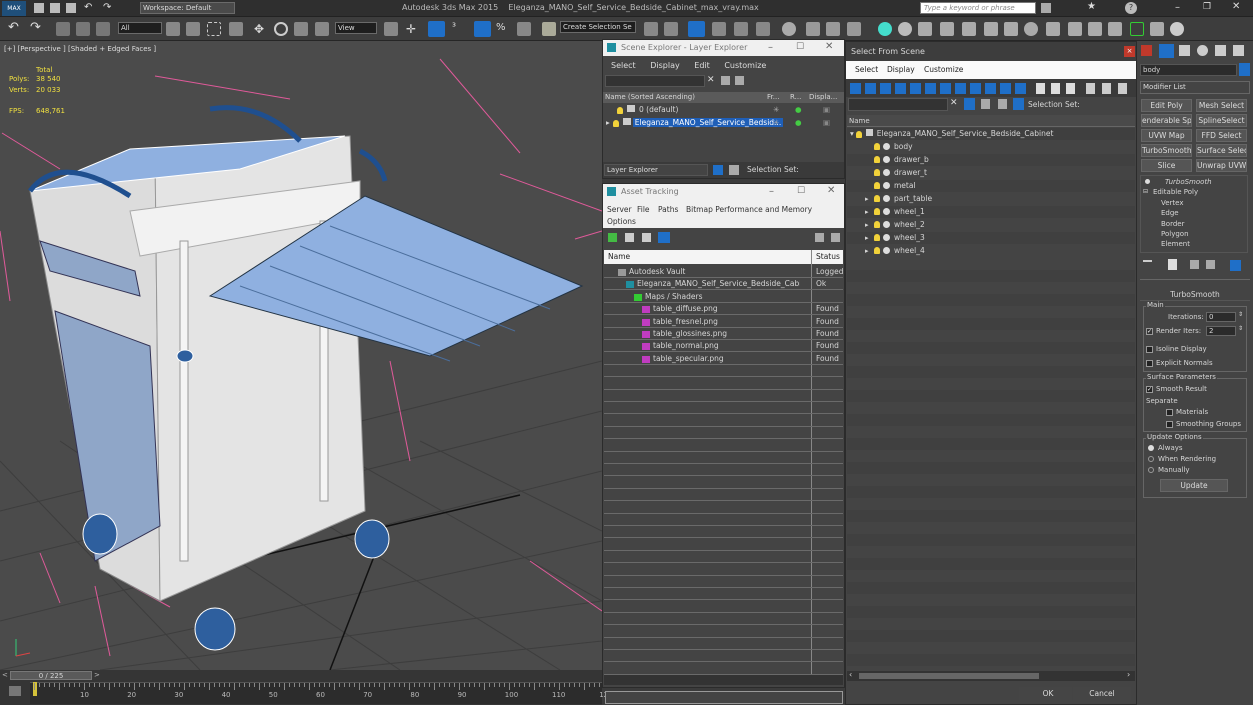  What do you see at coordinates (1221, 150) in the screenshot?
I see `modifier-button: Surface Select` at bounding box center [1221, 150].